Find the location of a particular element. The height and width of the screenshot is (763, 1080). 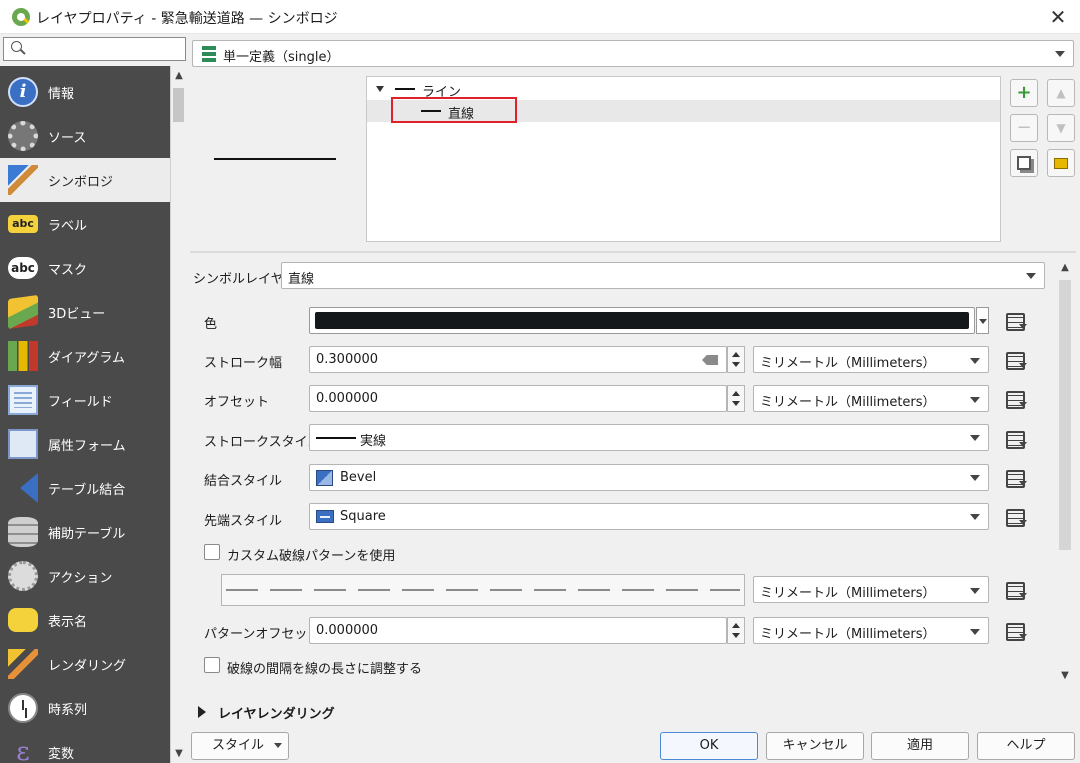

sidebar-item-label: アクション is located at coordinates (80, 578).